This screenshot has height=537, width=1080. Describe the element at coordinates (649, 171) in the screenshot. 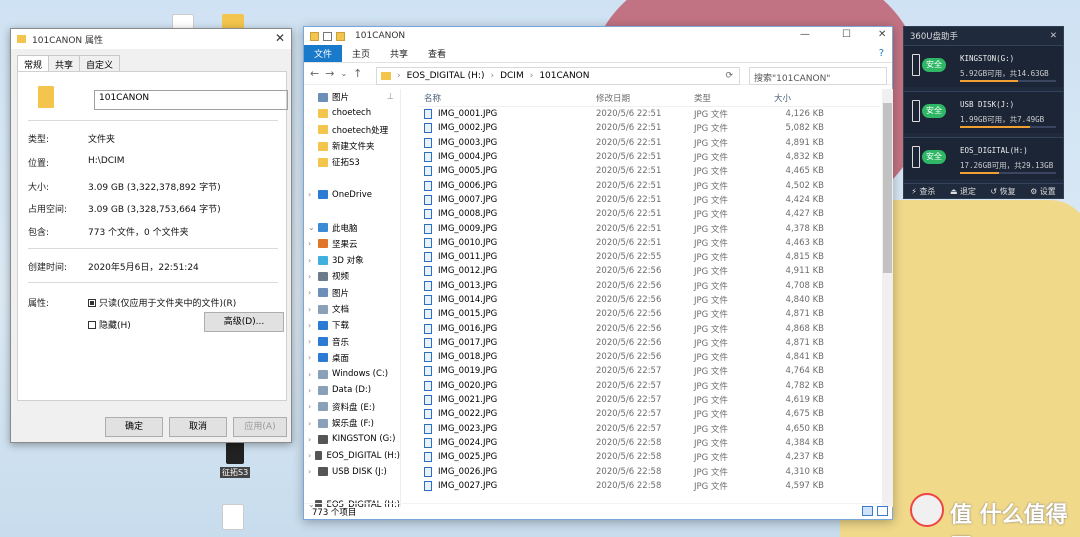

I see `table-row: IMG_0005.JPG 2020/5/6 22:51 JPG 文件 4,465 KB` at that location.